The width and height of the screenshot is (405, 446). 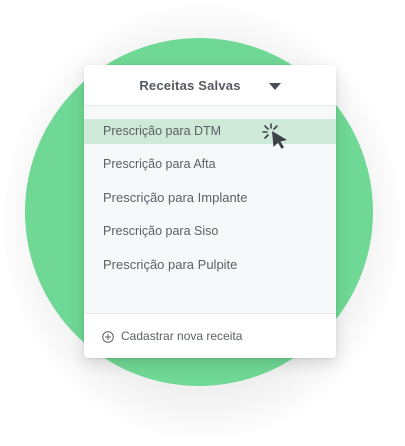 I want to click on list-item-label: Prescrição para Afta, so click(x=159, y=164).